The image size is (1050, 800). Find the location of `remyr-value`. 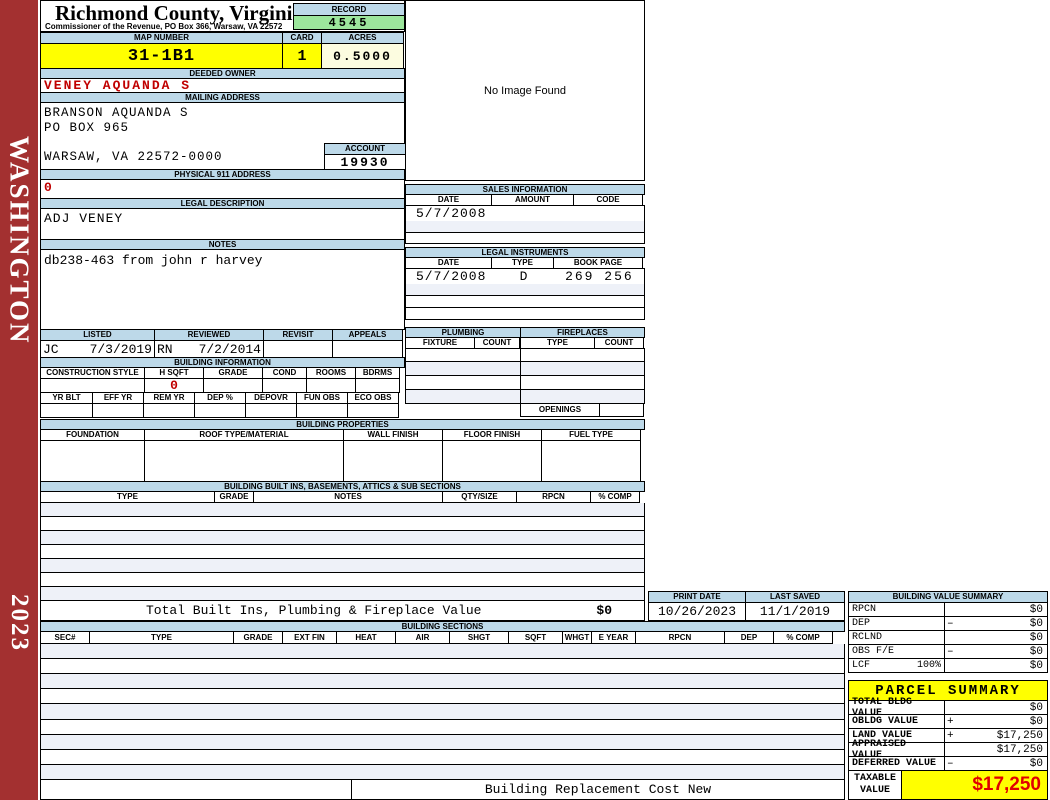

remyr-value is located at coordinates (169, 410).